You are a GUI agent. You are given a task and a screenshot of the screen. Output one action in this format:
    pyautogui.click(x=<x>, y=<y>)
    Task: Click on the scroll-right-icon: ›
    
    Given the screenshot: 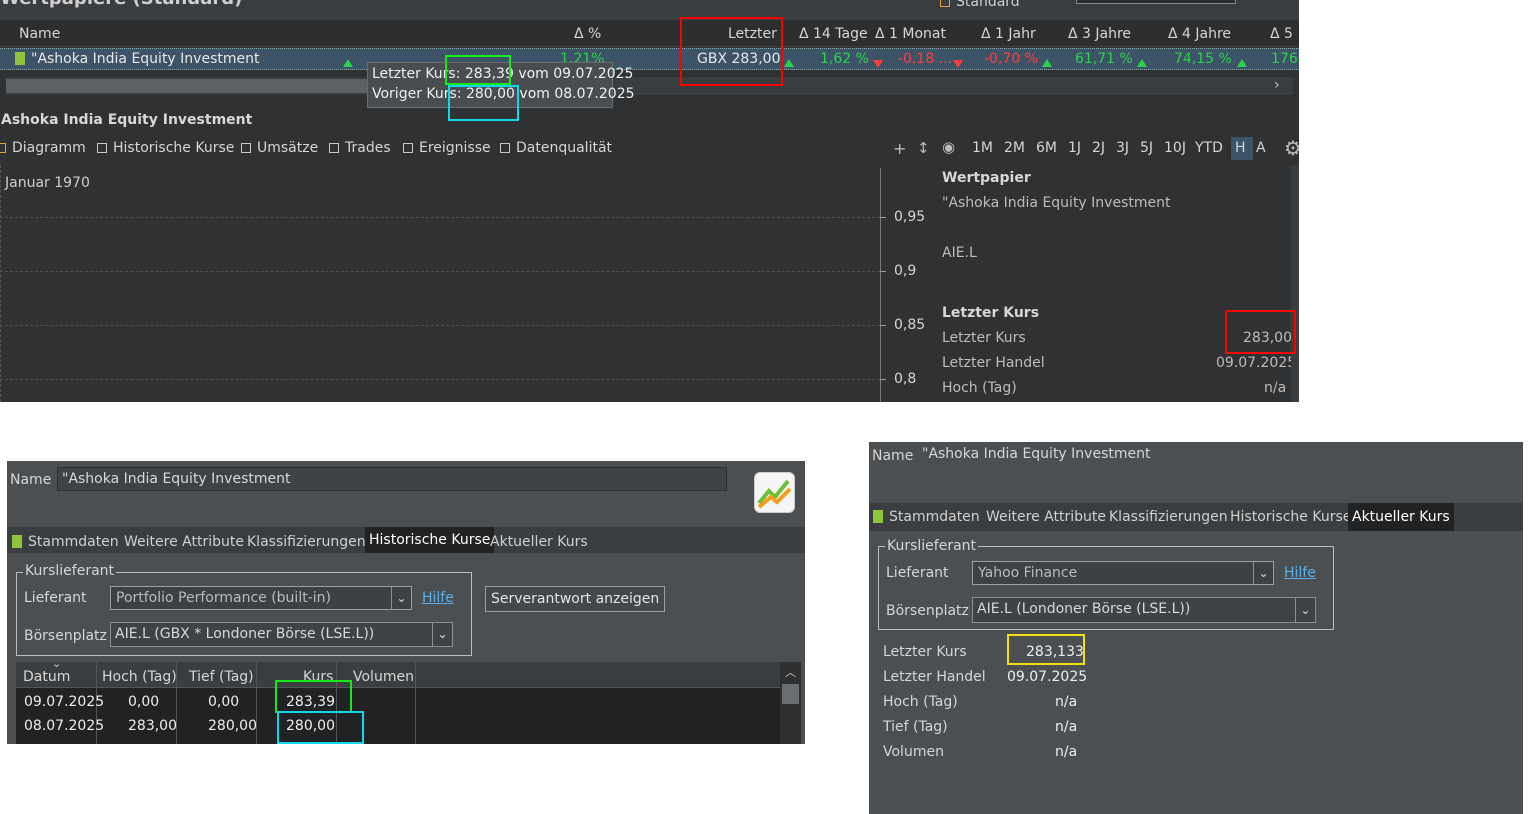 What is the action you would take?
    pyautogui.click(x=1277, y=85)
    